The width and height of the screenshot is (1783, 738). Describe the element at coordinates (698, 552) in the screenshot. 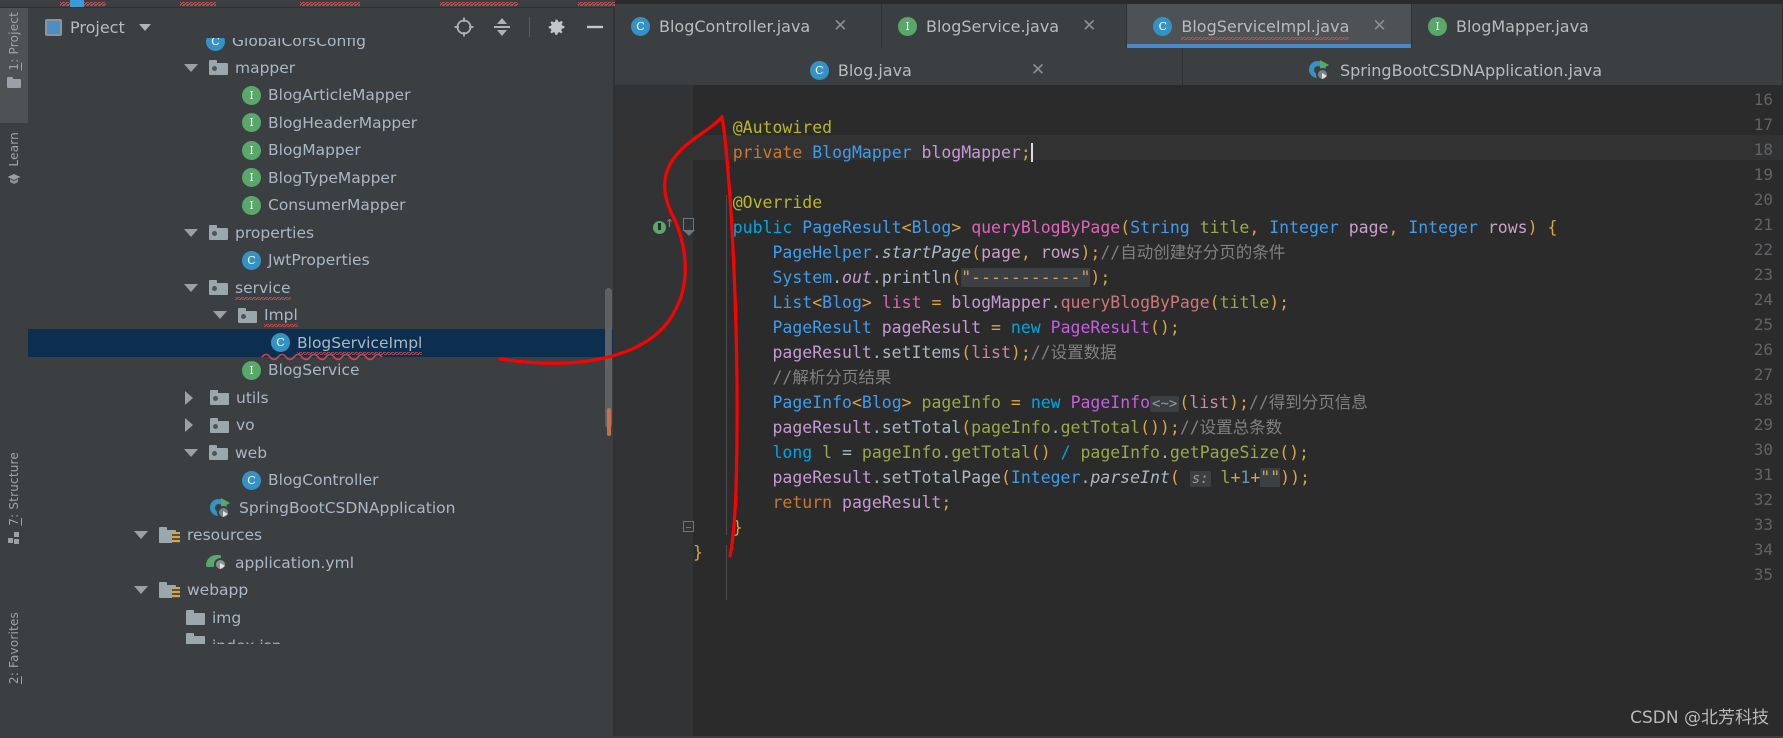

I see `code-line-34: }` at that location.